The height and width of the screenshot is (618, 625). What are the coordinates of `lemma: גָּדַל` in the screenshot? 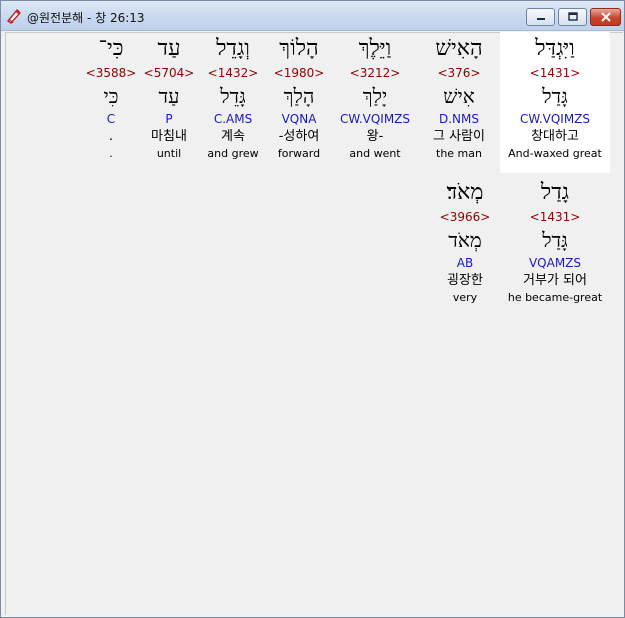 It's located at (555, 96).